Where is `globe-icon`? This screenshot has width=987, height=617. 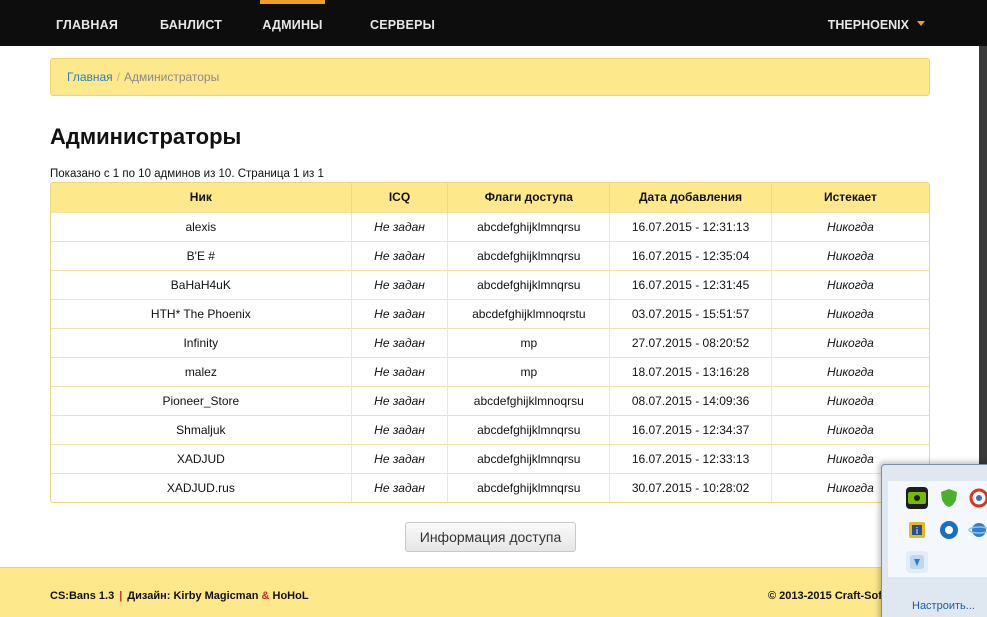
globe-icon is located at coordinates (977, 530).